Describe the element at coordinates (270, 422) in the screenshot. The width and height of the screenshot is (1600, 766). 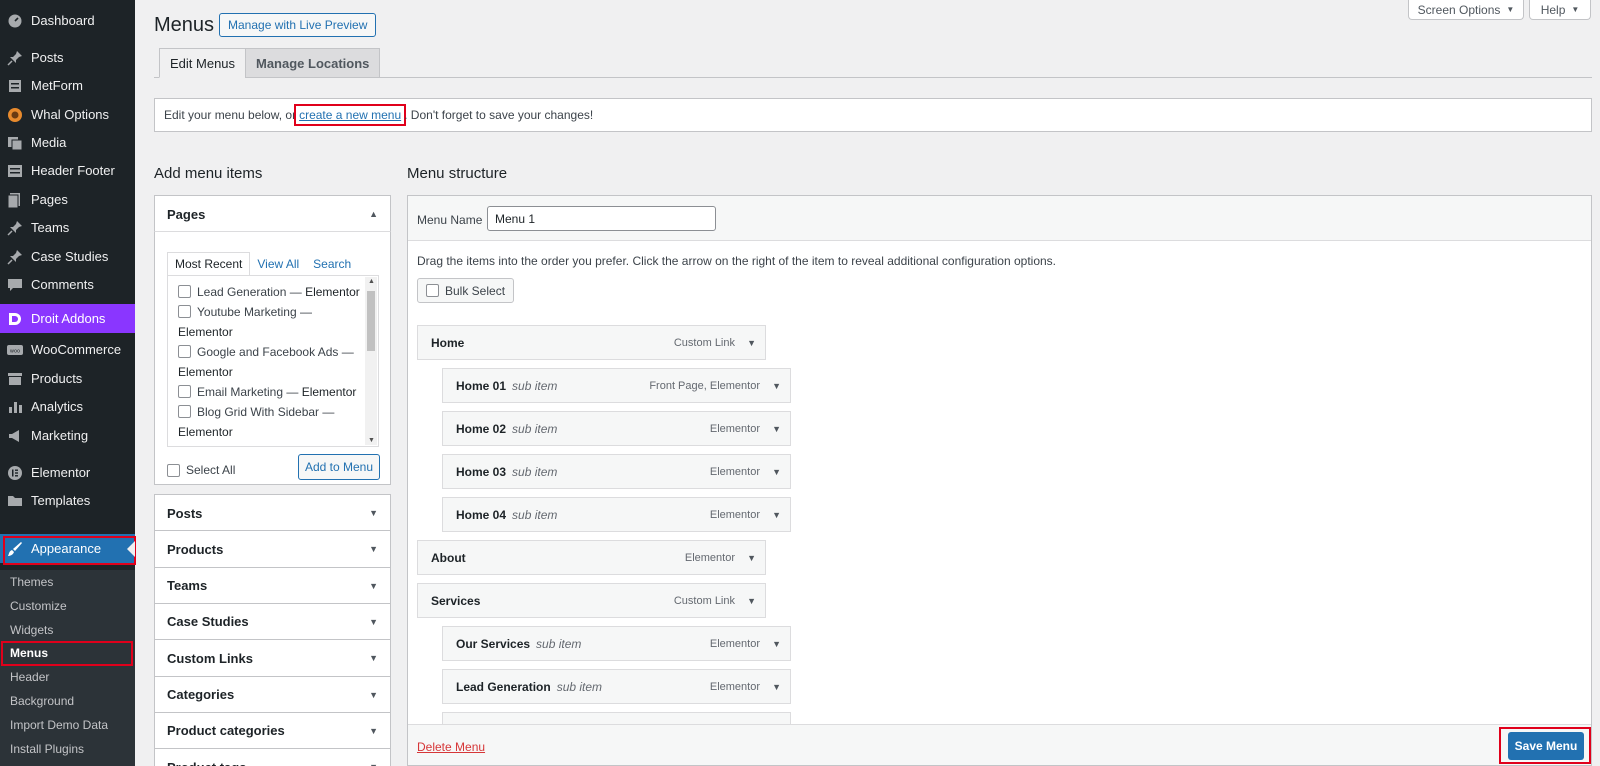
I see `page-checkbox-item: Blog Grid With Sidebar — Elementor` at that location.